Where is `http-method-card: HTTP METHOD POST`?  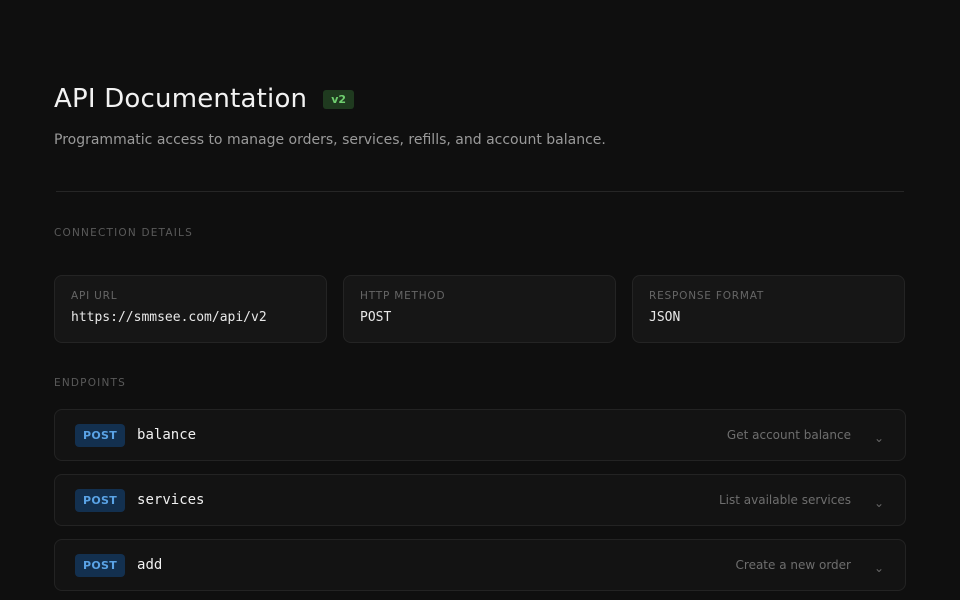 http-method-card: HTTP METHOD POST is located at coordinates (479, 309).